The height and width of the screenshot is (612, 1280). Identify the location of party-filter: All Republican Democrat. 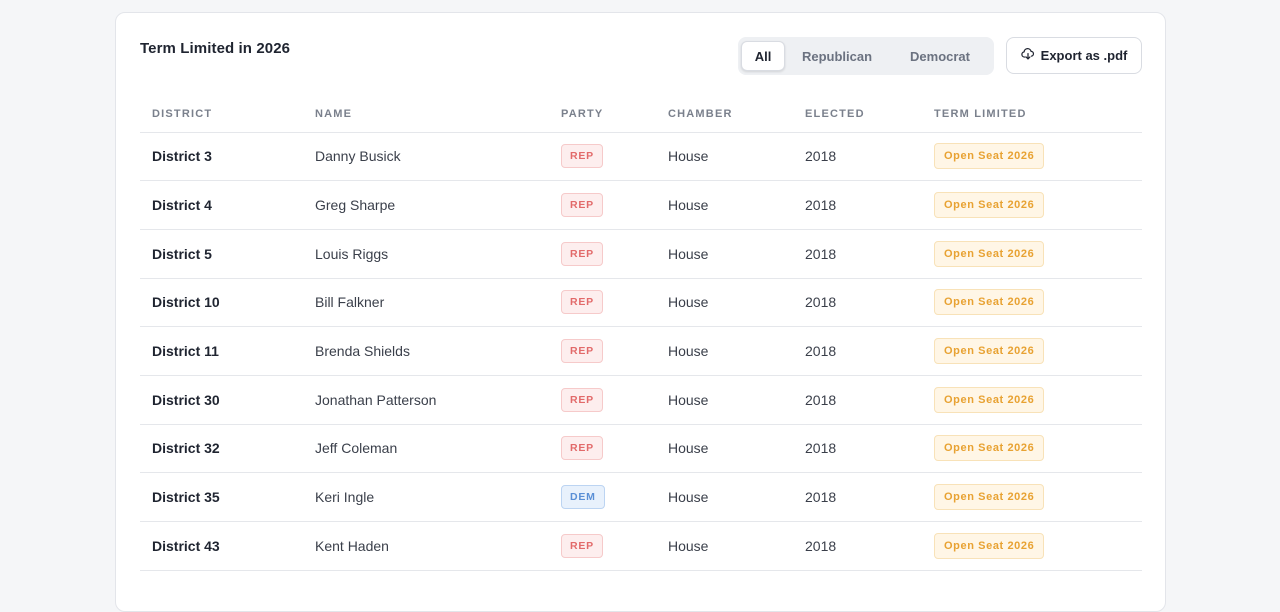
(866, 56).